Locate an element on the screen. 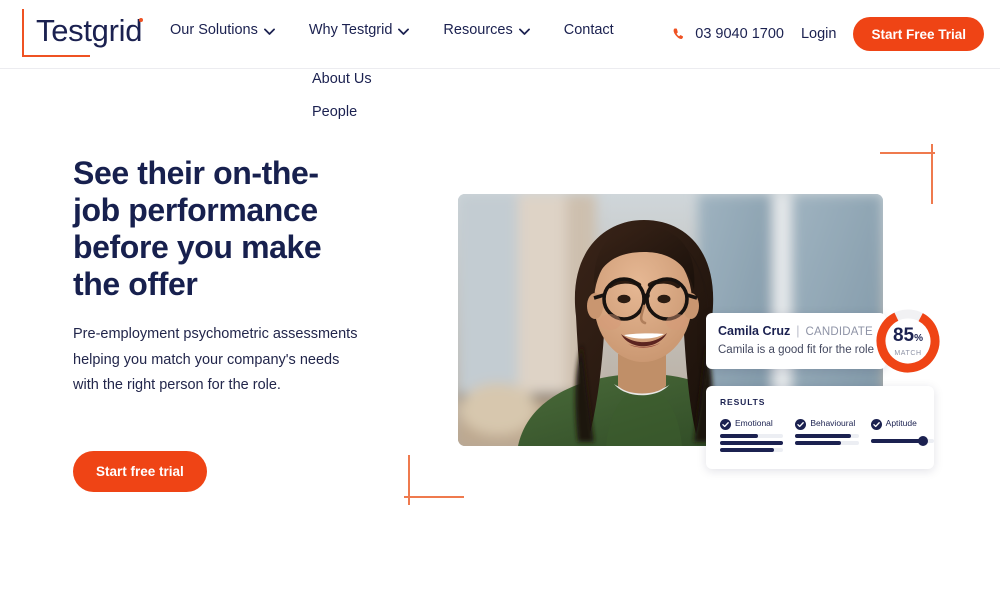 The width and height of the screenshot is (1000, 600). nav-item-contact: Contact is located at coordinates (589, 30).